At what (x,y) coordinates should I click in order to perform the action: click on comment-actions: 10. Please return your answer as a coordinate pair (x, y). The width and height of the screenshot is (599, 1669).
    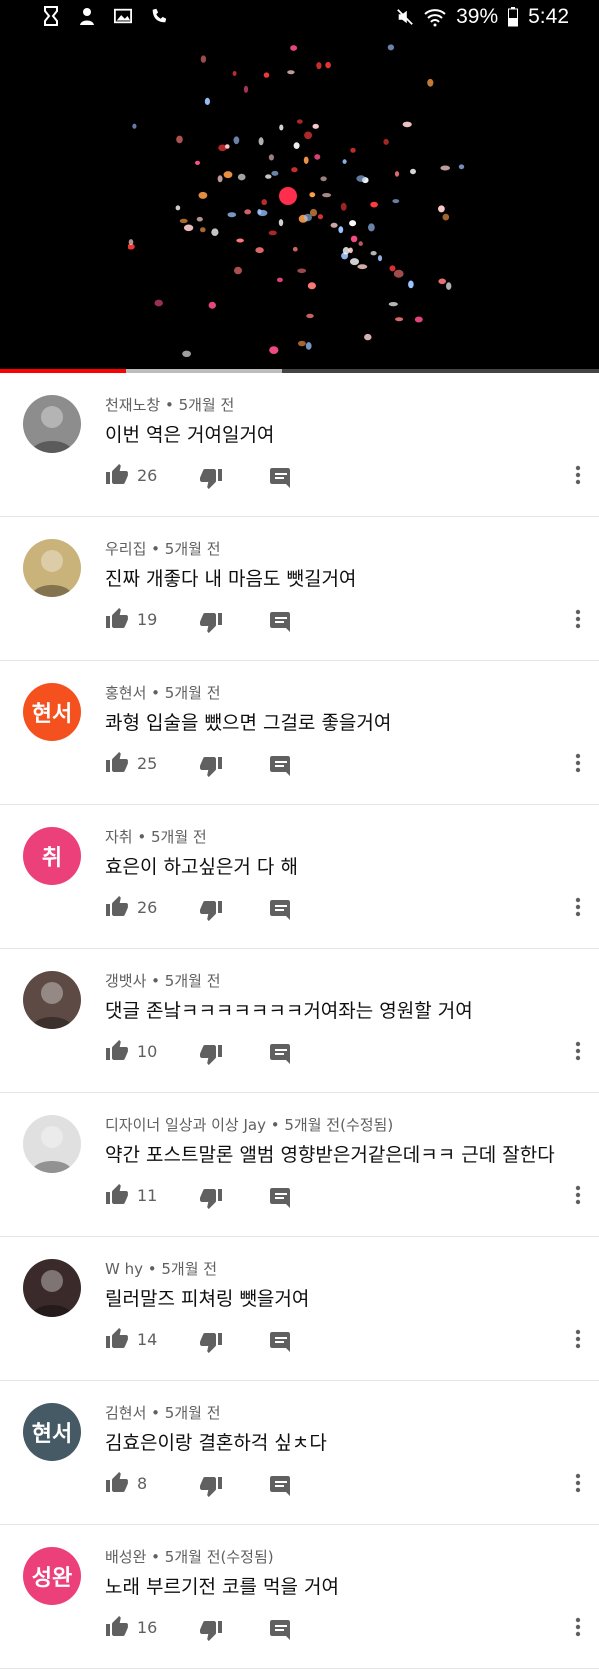
    Looking at the image, I should click on (345, 1053).